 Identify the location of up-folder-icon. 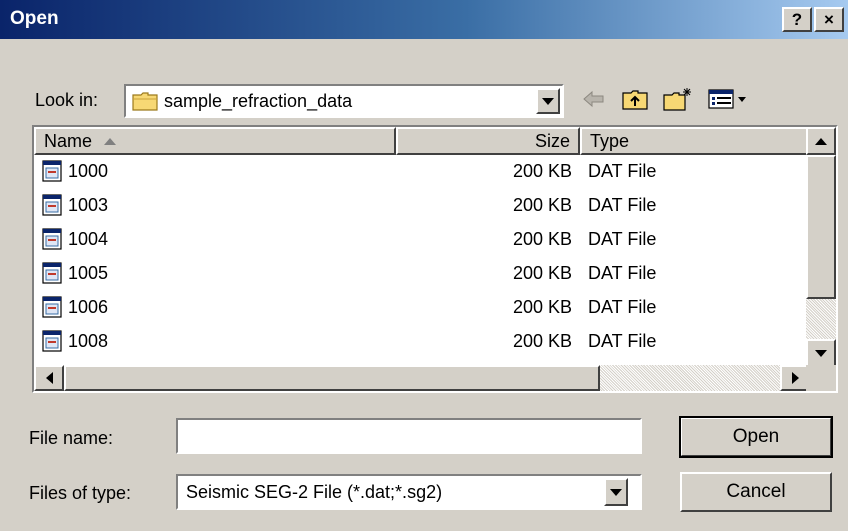
(635, 100).